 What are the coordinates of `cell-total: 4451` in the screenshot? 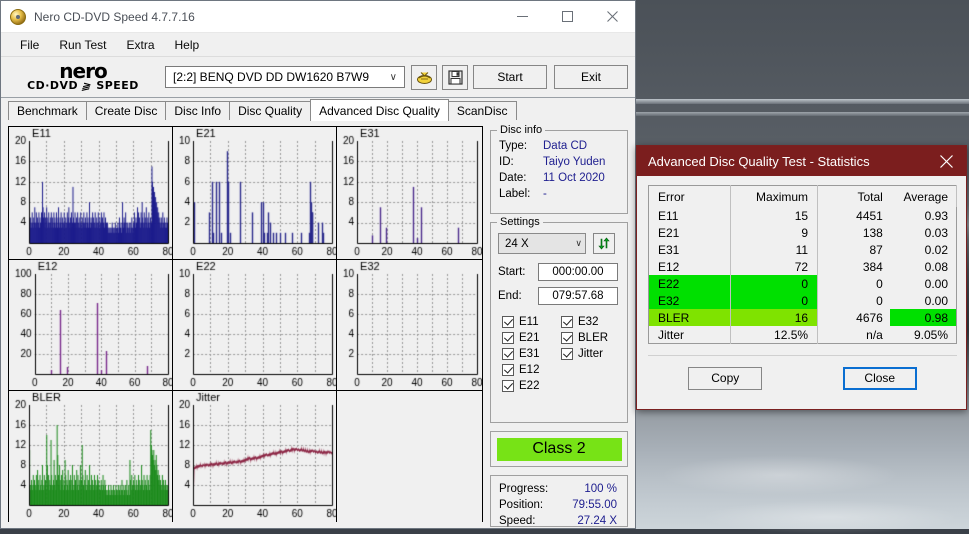 It's located at (853, 215).